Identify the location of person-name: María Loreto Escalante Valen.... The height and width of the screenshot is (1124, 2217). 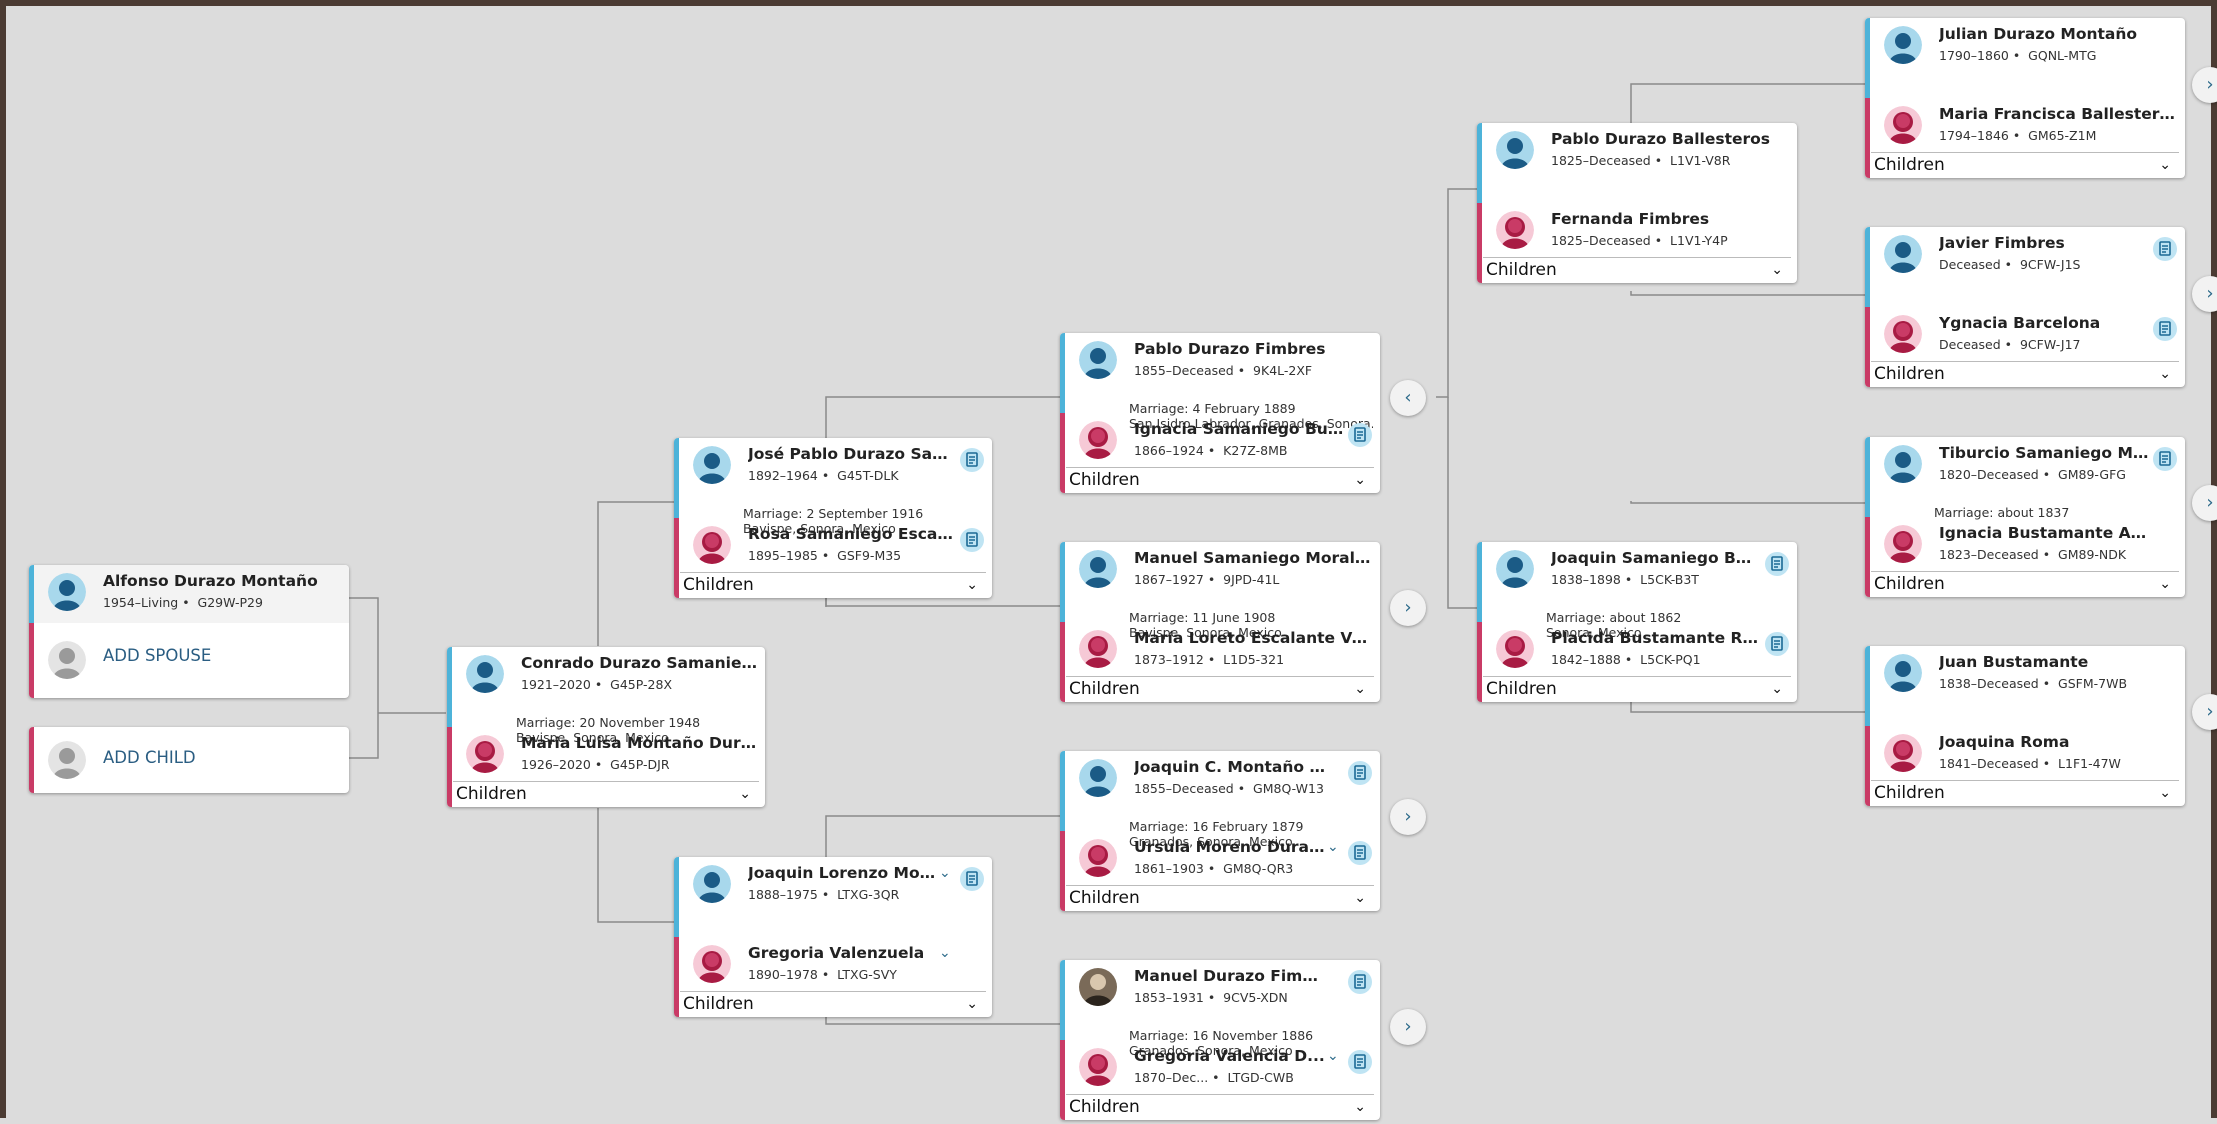
(1253, 638).